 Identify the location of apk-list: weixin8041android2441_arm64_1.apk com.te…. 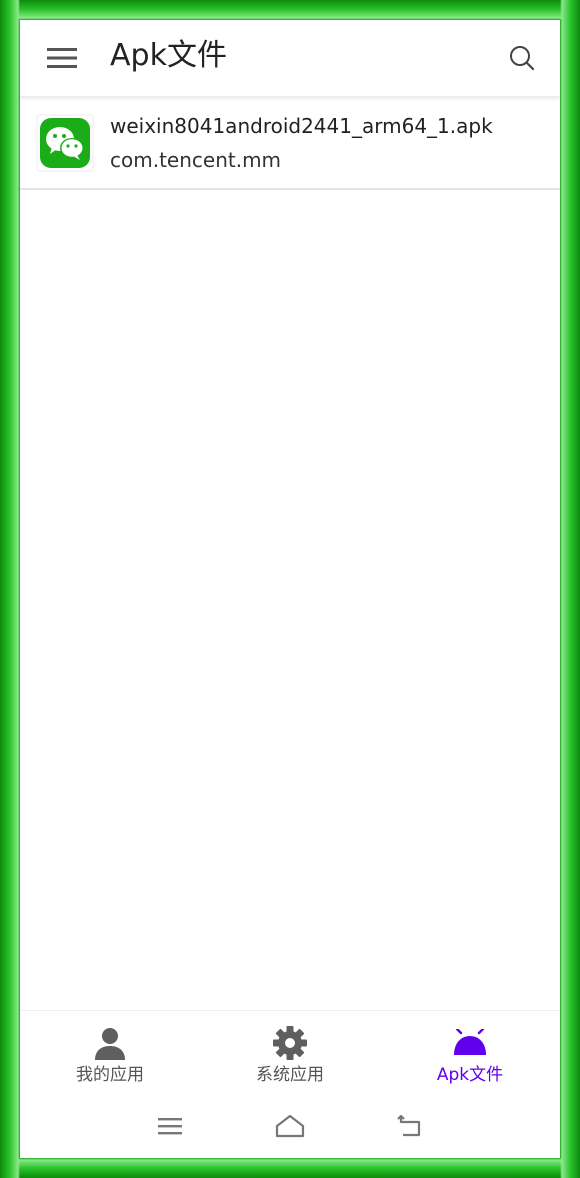
(290, 144).